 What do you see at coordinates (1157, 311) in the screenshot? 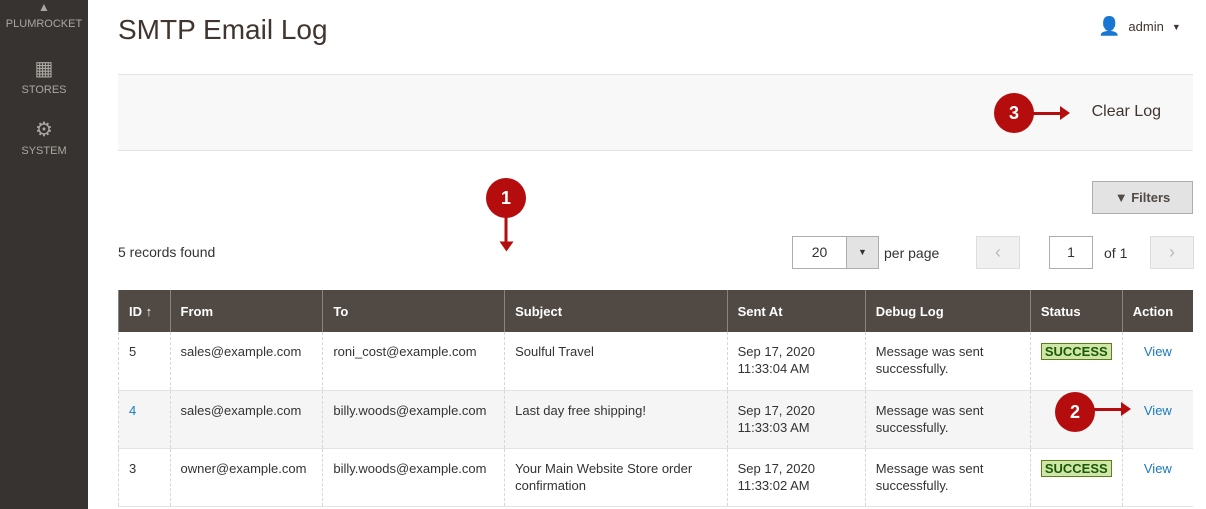
I see `column-action: Action` at bounding box center [1157, 311].